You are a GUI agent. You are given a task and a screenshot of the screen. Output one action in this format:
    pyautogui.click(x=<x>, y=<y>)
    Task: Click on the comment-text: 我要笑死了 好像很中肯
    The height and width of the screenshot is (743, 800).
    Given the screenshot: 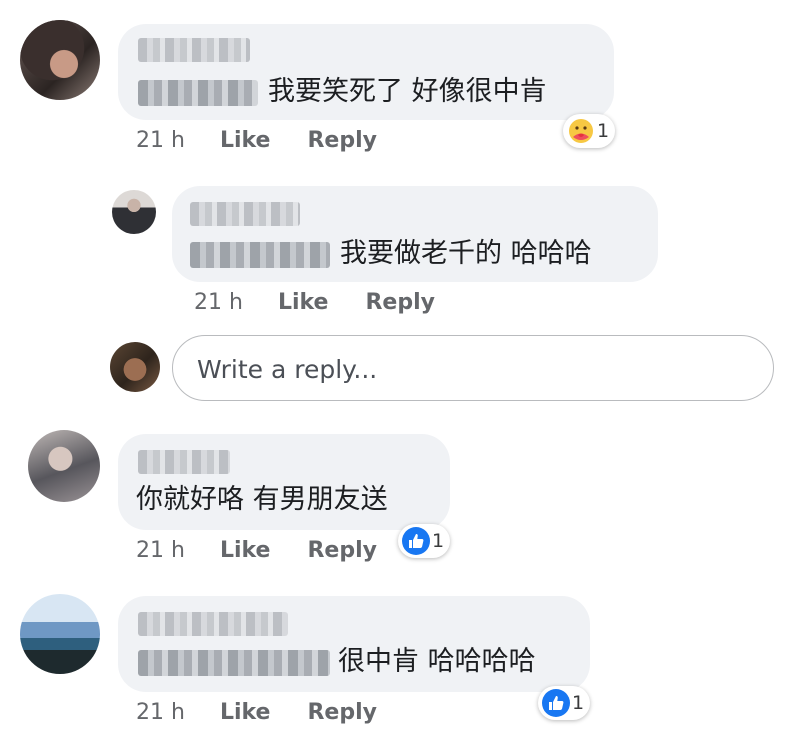 What is the action you would take?
    pyautogui.click(x=407, y=91)
    